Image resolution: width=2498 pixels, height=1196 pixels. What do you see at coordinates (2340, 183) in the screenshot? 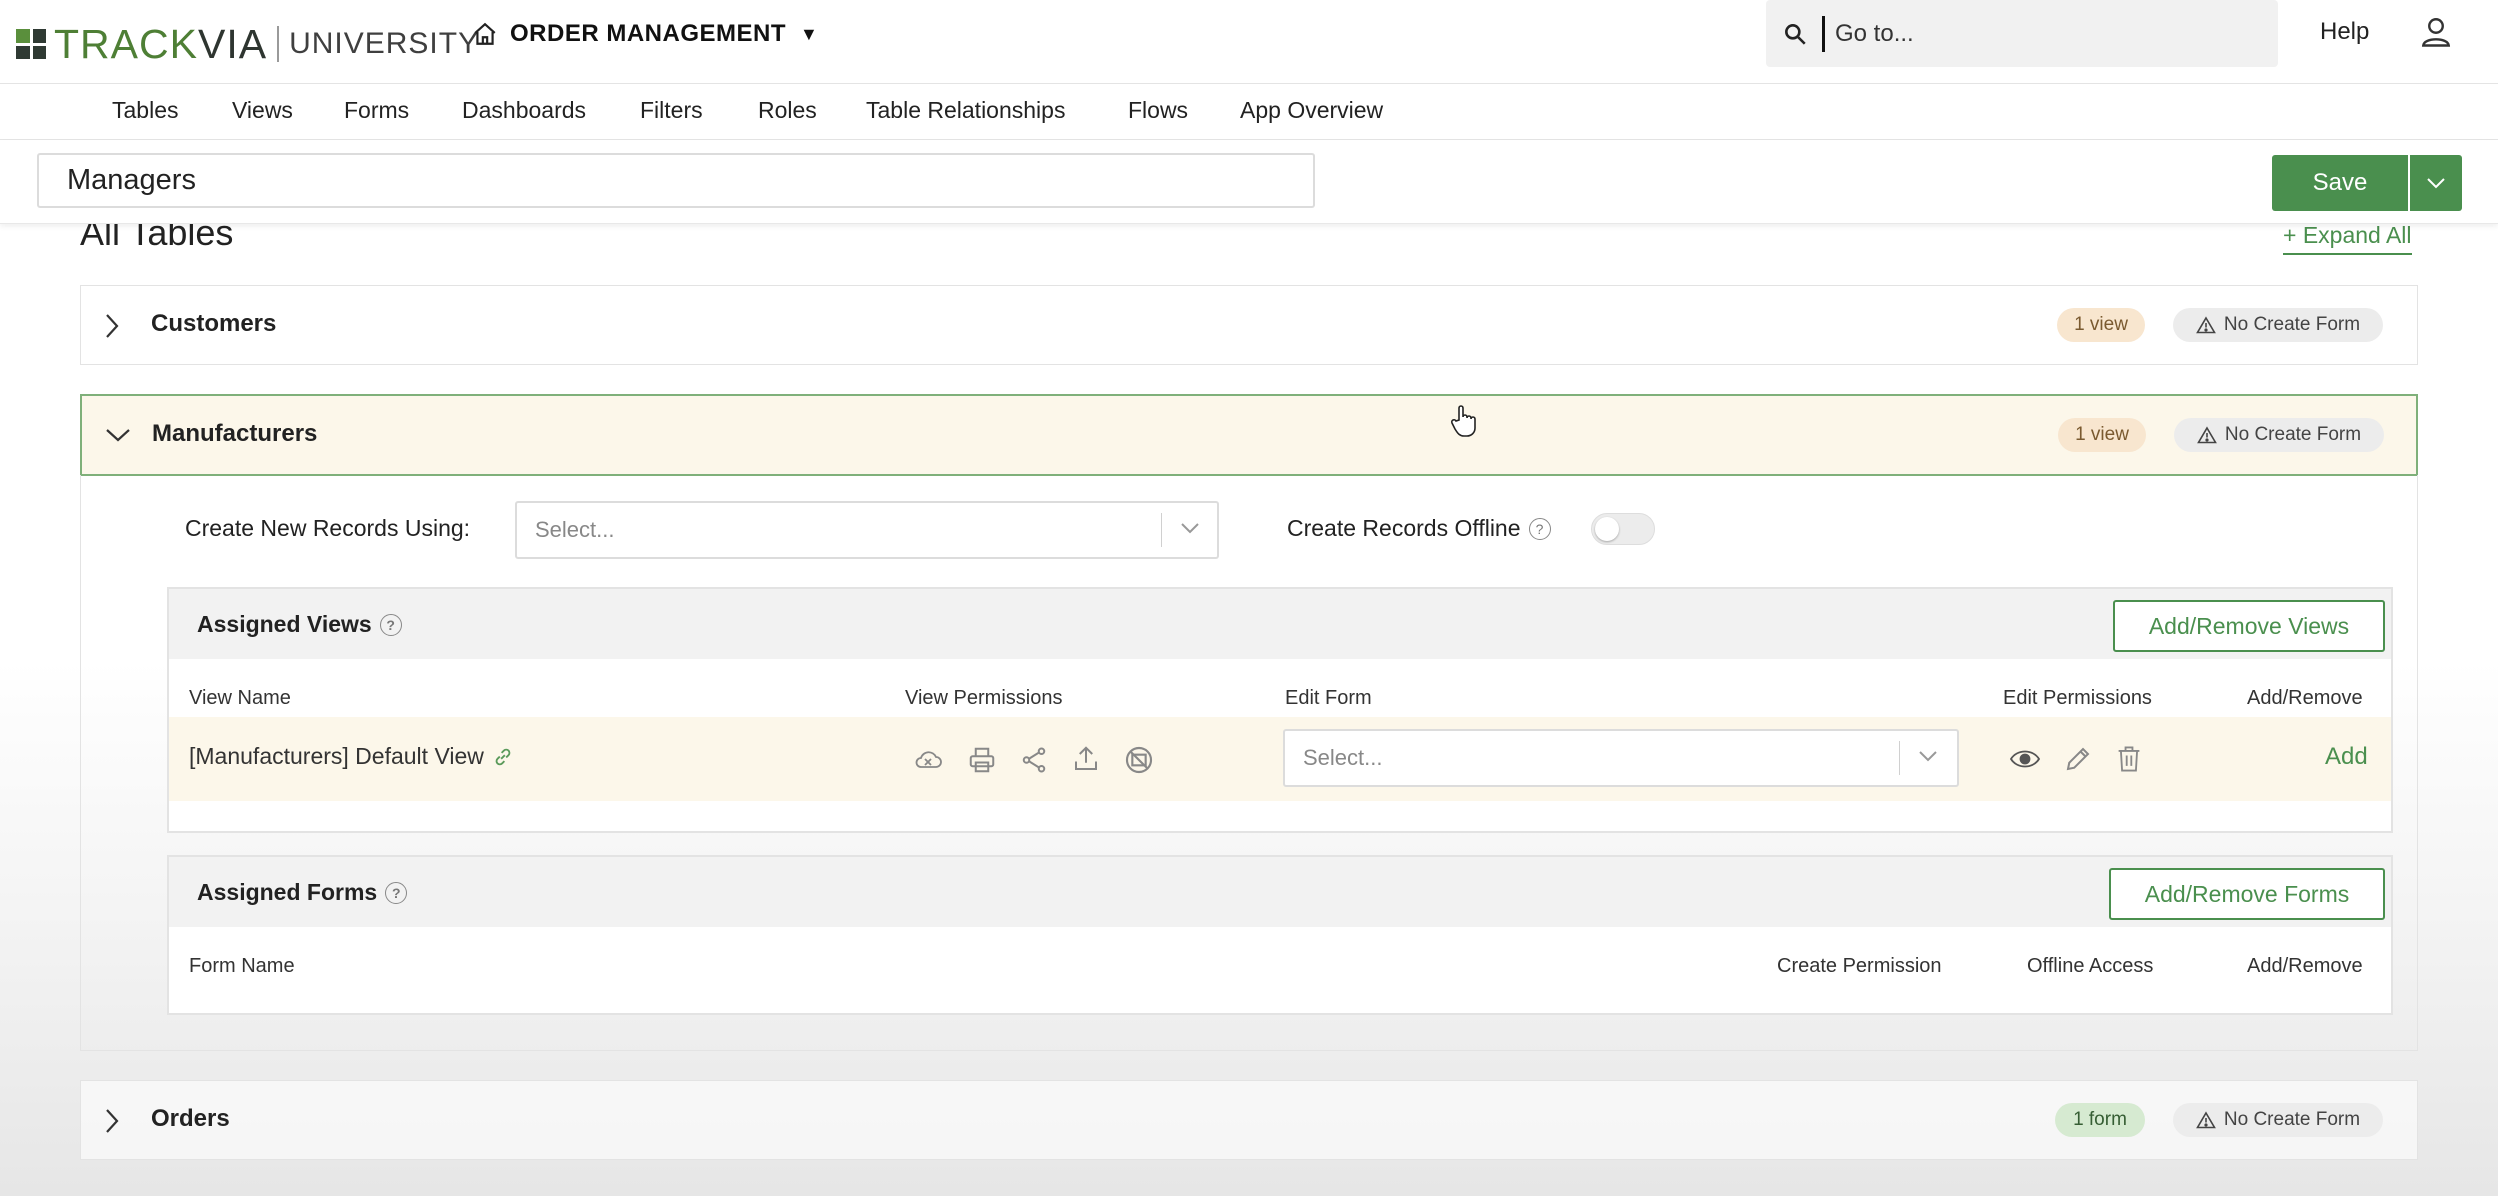
I see `save-button: Save` at bounding box center [2340, 183].